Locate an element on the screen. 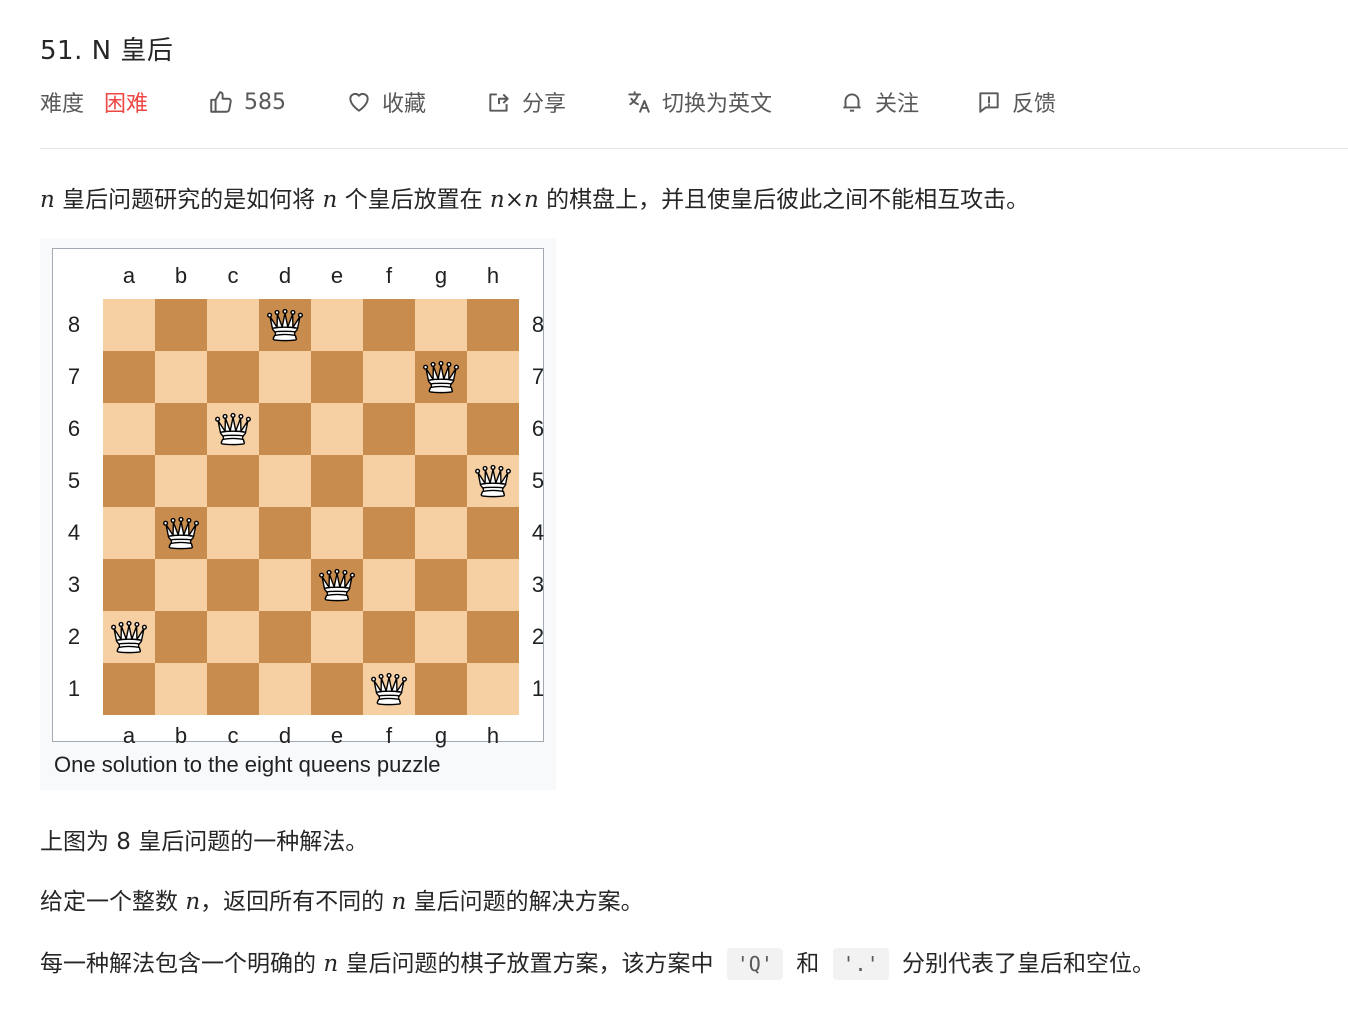 Image resolution: width=1348 pixels, height=1012 pixels. like-button: 585 is located at coordinates (277, 102).